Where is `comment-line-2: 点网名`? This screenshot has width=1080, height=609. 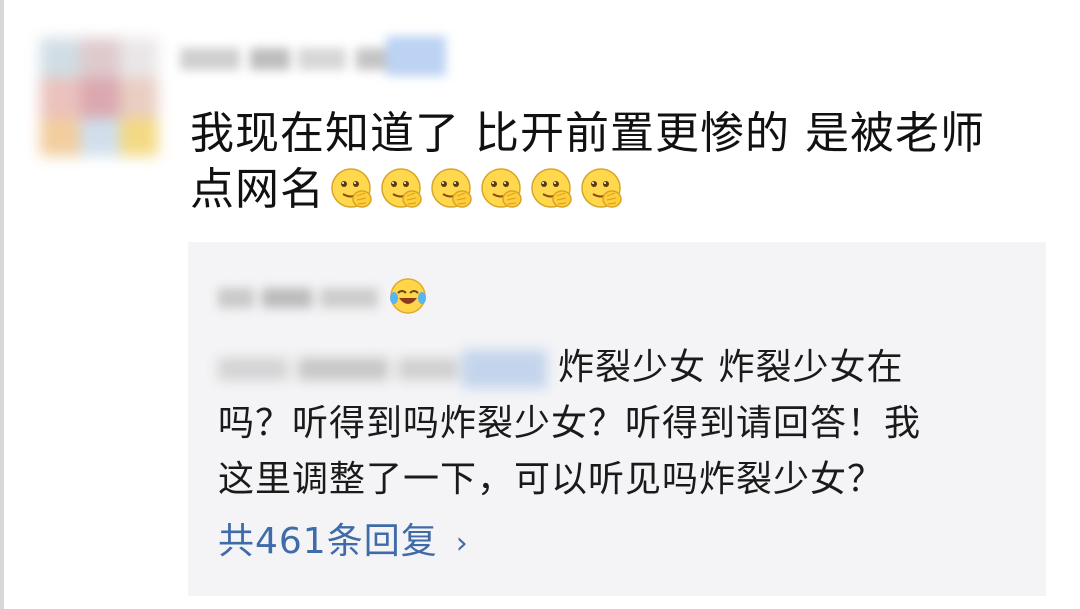
comment-line-2: 点网名 is located at coordinates (620, 190).